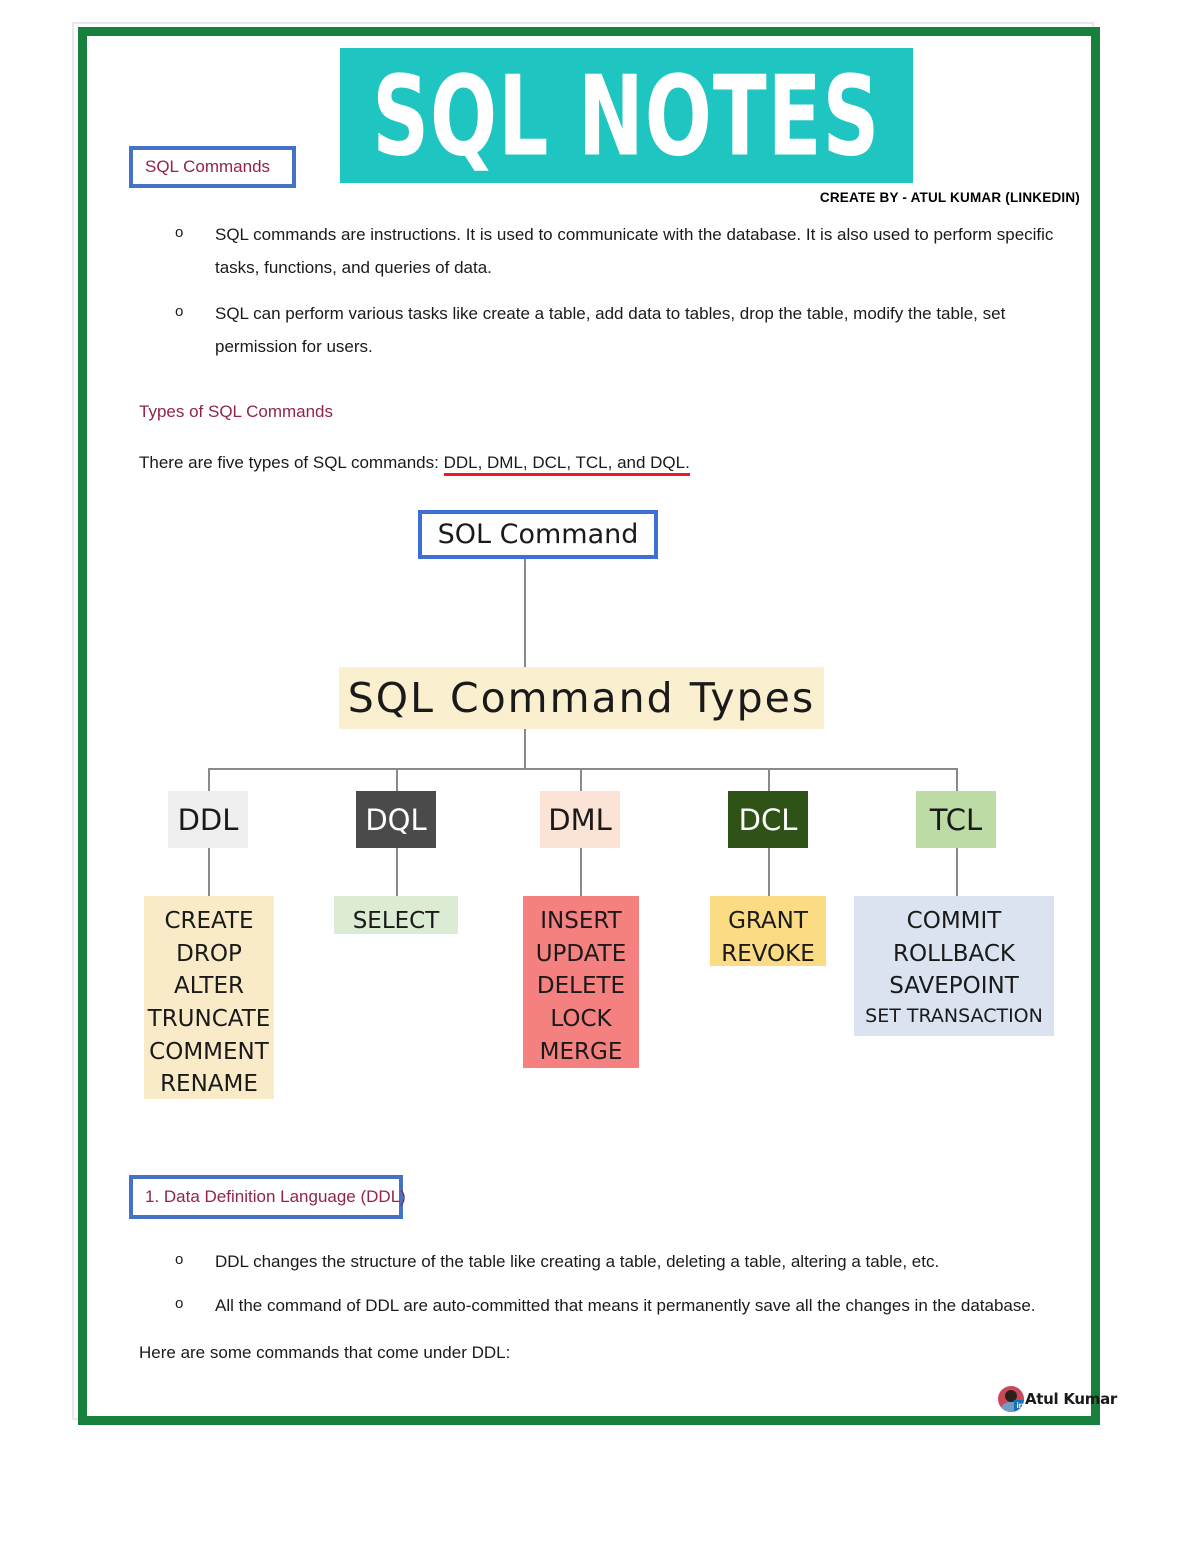  Describe the element at coordinates (768, 953) in the screenshot. I see `command-item: REVOKE` at that location.